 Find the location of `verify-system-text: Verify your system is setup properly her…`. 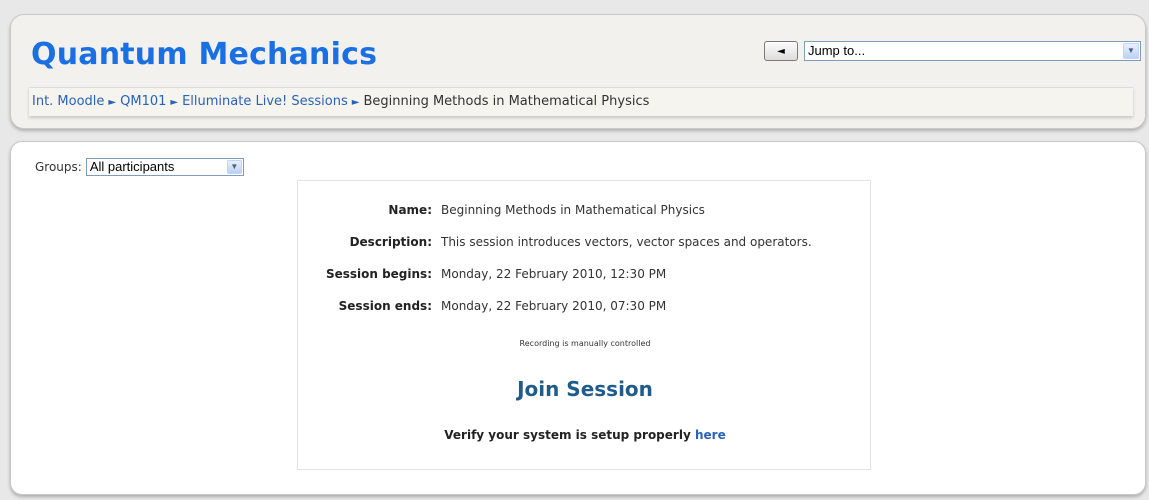

verify-system-text: Verify your system is setup properly her… is located at coordinates (585, 435).